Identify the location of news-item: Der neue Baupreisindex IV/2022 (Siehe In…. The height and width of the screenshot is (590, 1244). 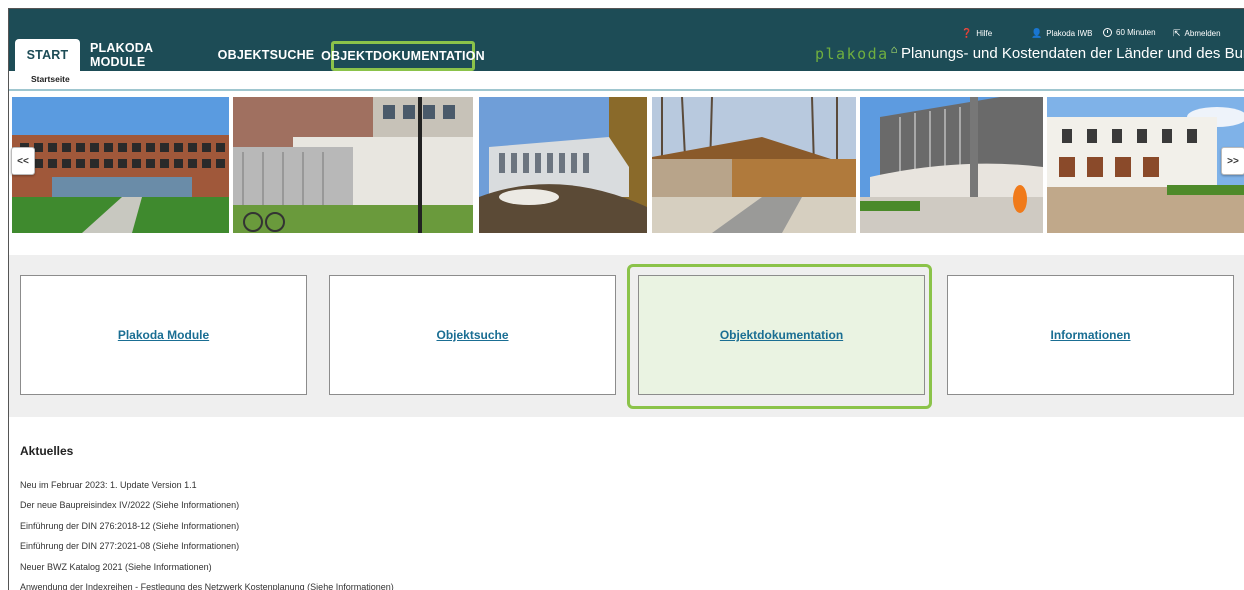
(130, 505).